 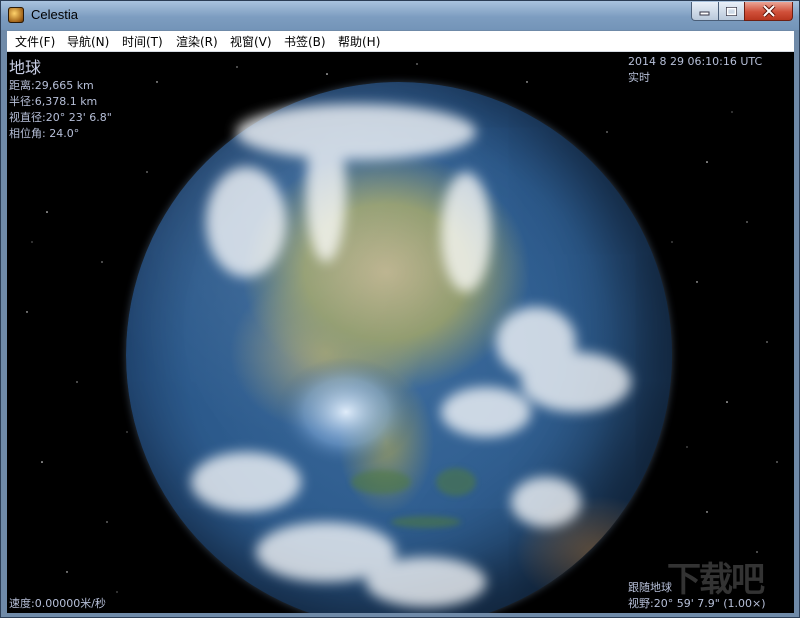 What do you see at coordinates (400, 15) in the screenshot?
I see `title-bar: Celestia` at bounding box center [400, 15].